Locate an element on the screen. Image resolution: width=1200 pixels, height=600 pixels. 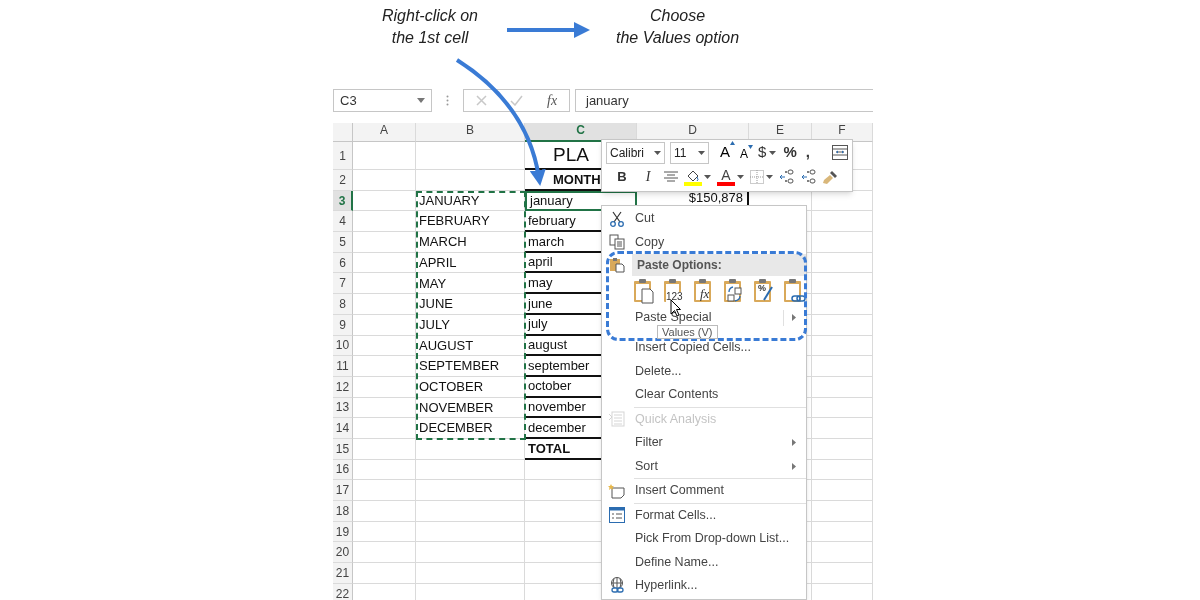
row-header: 15 is located at coordinates (343, 449).